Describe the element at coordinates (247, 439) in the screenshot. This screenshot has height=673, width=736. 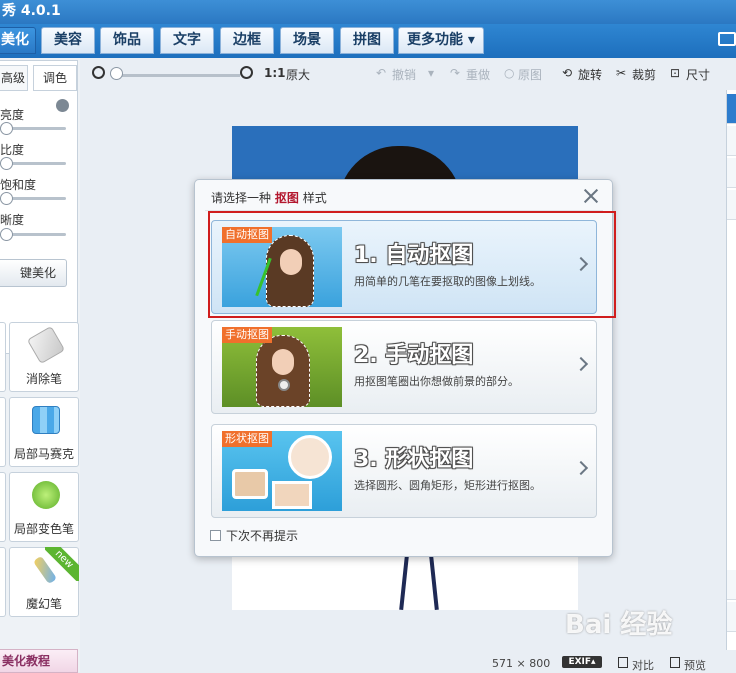
I see `option-tag: 形状抠图` at that location.